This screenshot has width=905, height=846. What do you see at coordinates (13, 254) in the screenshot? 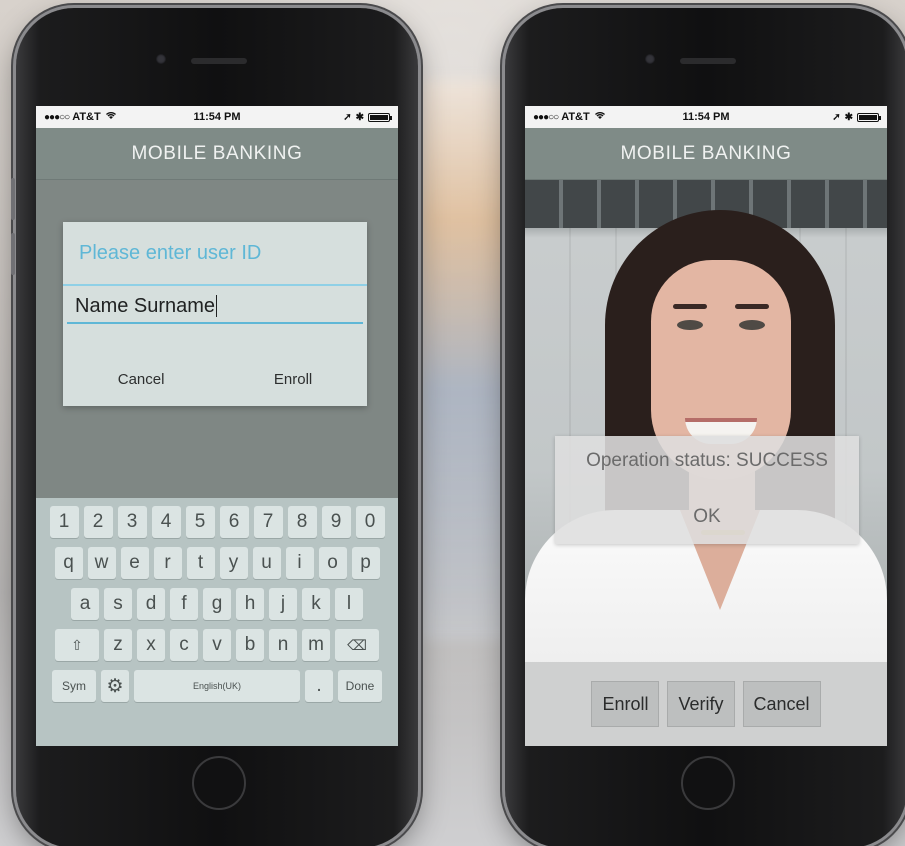
I see `volume-down-button` at bounding box center [13, 254].